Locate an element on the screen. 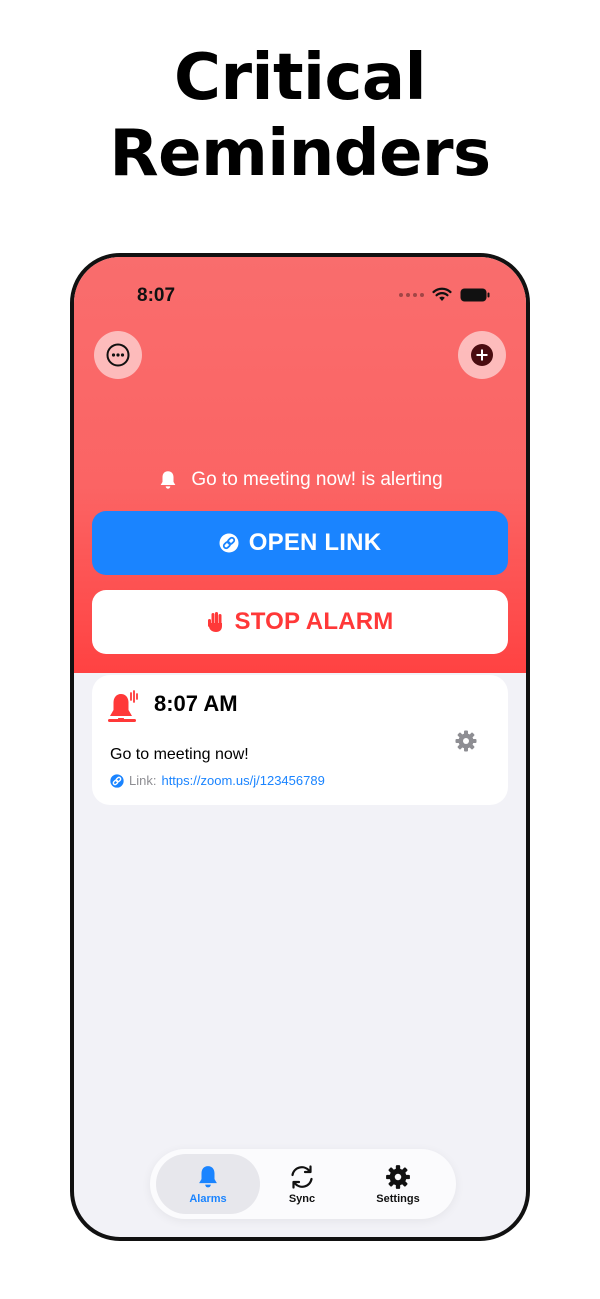 The width and height of the screenshot is (600, 1299). tab-sync: Sync is located at coordinates (302, 1184).